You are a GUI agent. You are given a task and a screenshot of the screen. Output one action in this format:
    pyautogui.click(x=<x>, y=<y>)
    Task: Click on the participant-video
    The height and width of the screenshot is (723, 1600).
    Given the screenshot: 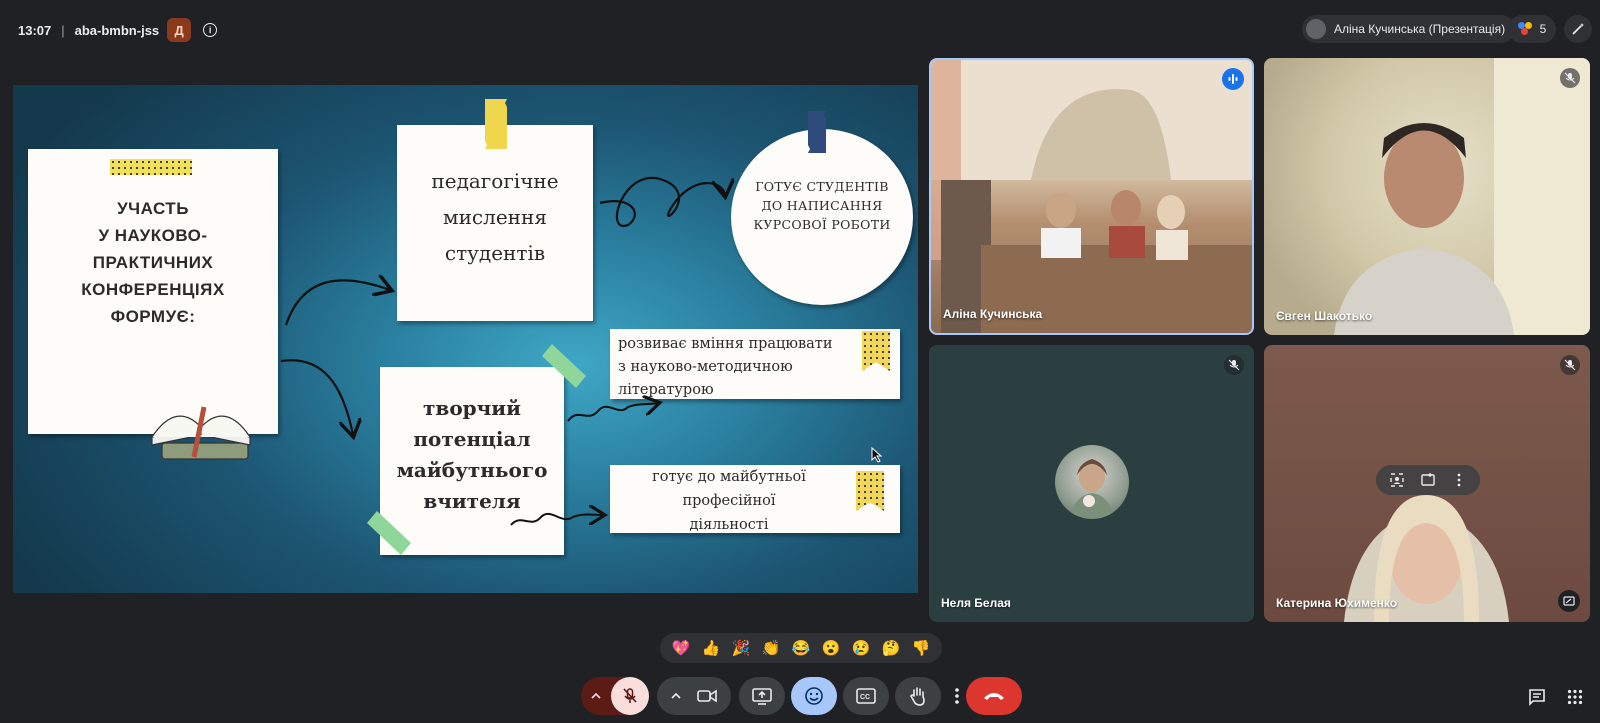 What is the action you would take?
    pyautogui.click(x=1462, y=196)
    